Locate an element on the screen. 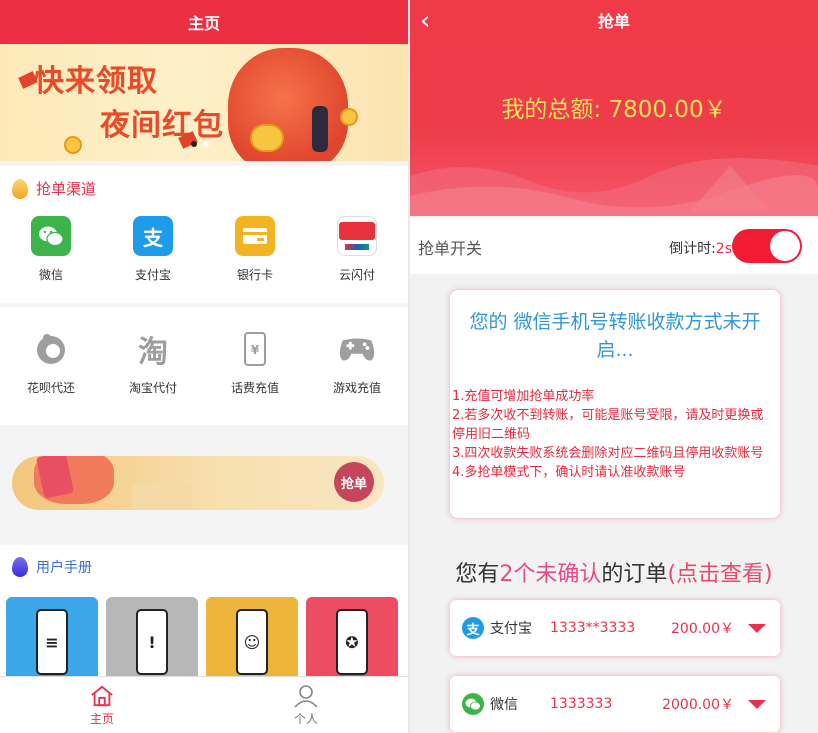 The height and width of the screenshot is (733, 818). manual-card: ☺ is located at coordinates (252, 642).